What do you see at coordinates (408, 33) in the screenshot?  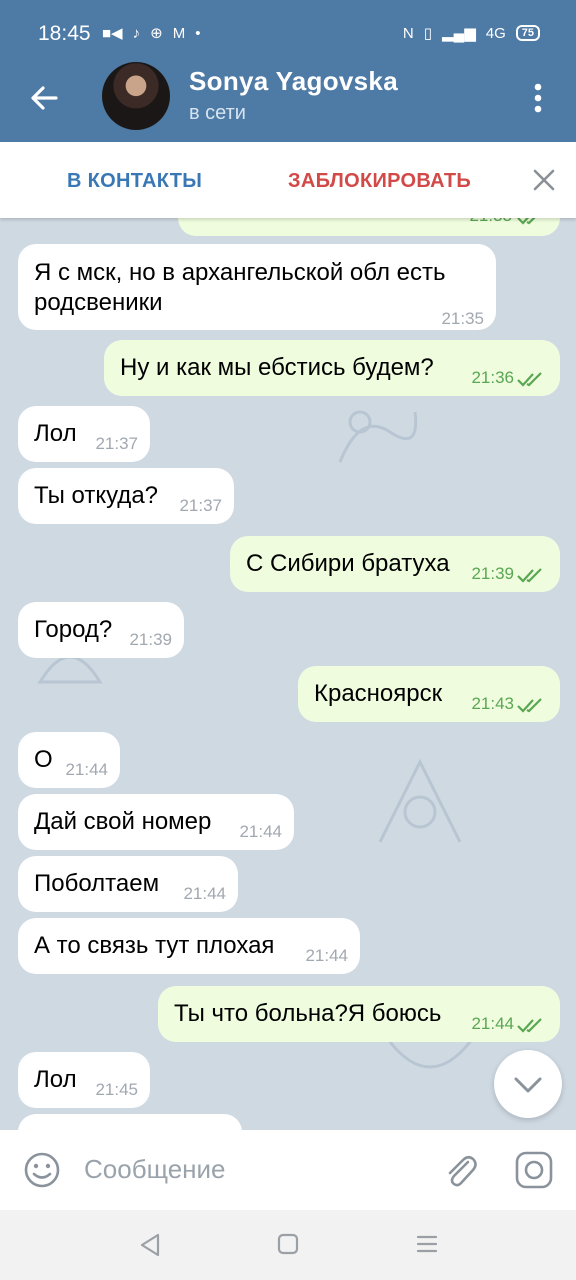 I see `nfc-icon: N` at bounding box center [408, 33].